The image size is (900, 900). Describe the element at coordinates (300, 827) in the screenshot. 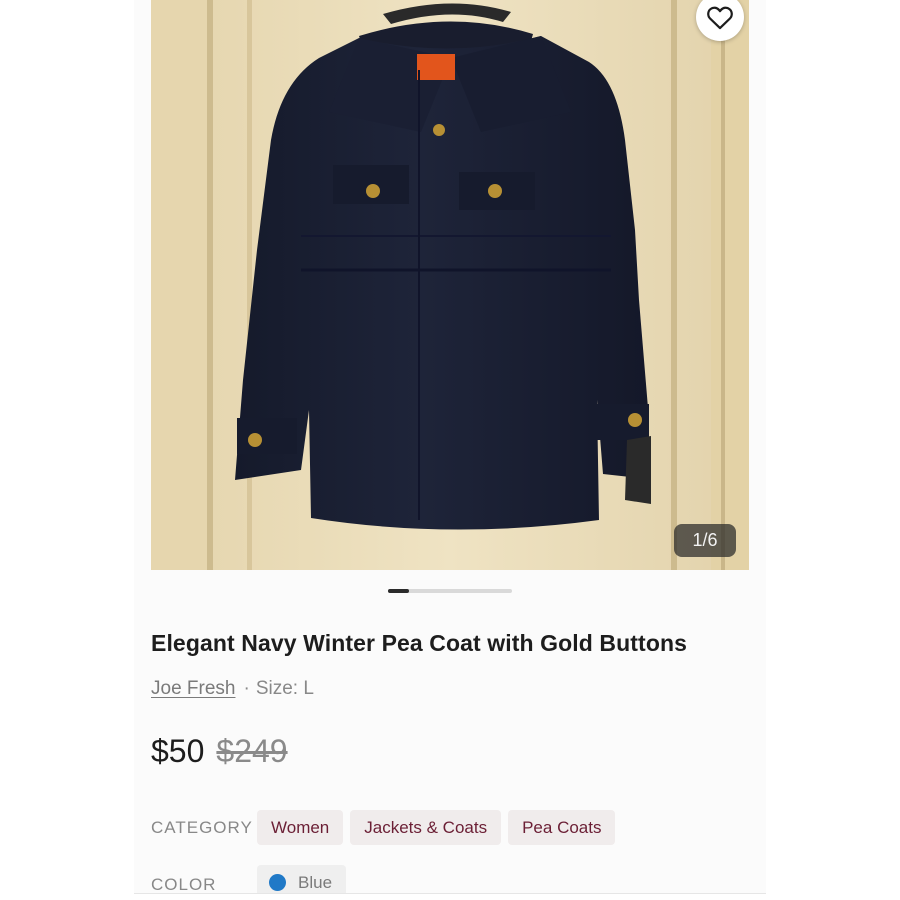

I see `category-chip-women: Women` at that location.